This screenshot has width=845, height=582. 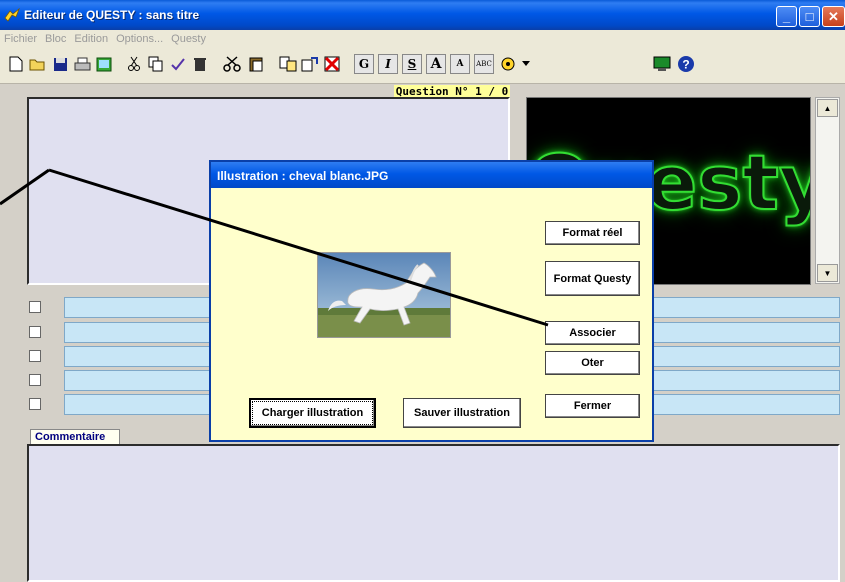 I want to click on print-icon, so click(x=82, y=63).